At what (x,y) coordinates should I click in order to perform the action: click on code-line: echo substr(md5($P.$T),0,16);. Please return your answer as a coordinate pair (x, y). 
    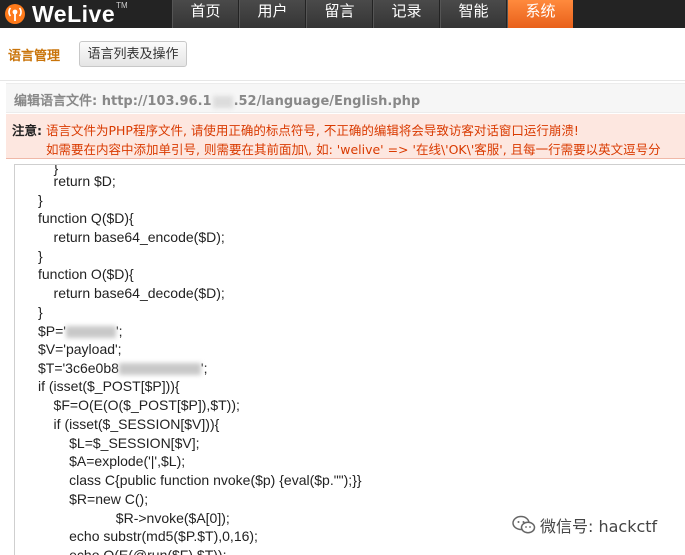
    Looking at the image, I should click on (148, 536).